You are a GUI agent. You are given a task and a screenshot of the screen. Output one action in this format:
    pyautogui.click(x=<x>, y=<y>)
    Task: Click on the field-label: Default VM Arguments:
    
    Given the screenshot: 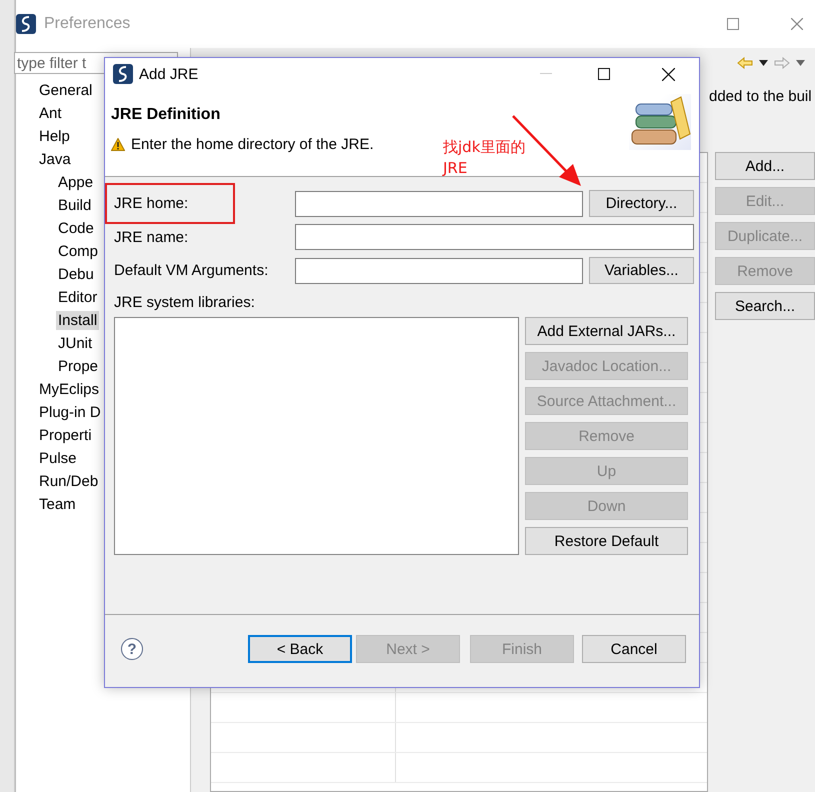 What is the action you would take?
    pyautogui.click(x=192, y=270)
    